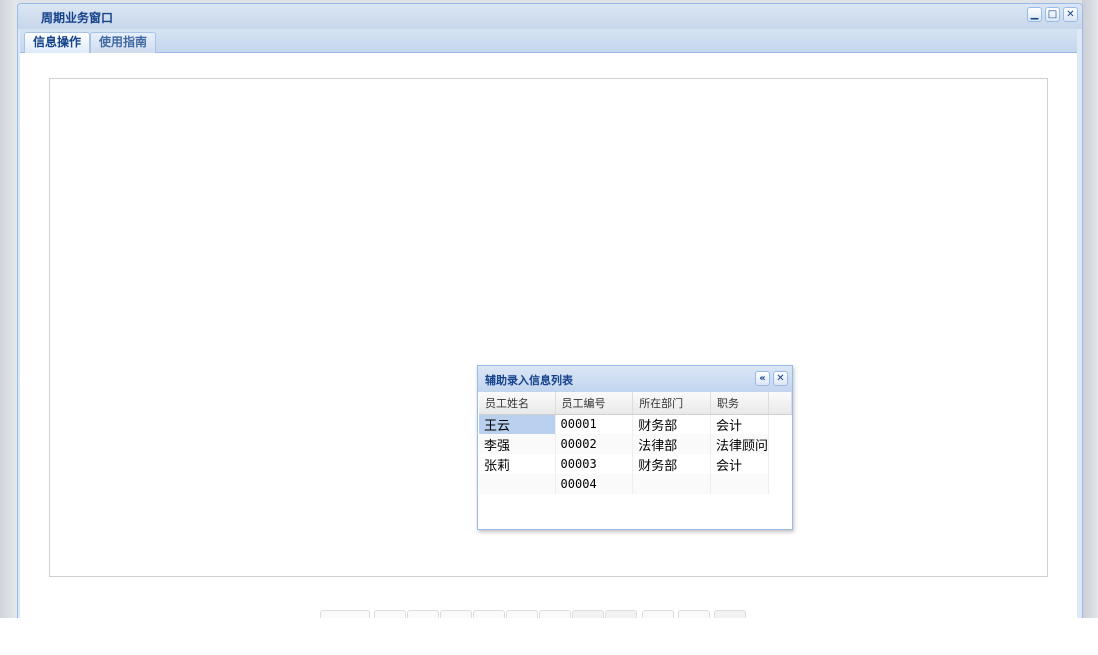 This screenshot has width=1098, height=655. I want to click on column-header: 职务, so click(740, 403).